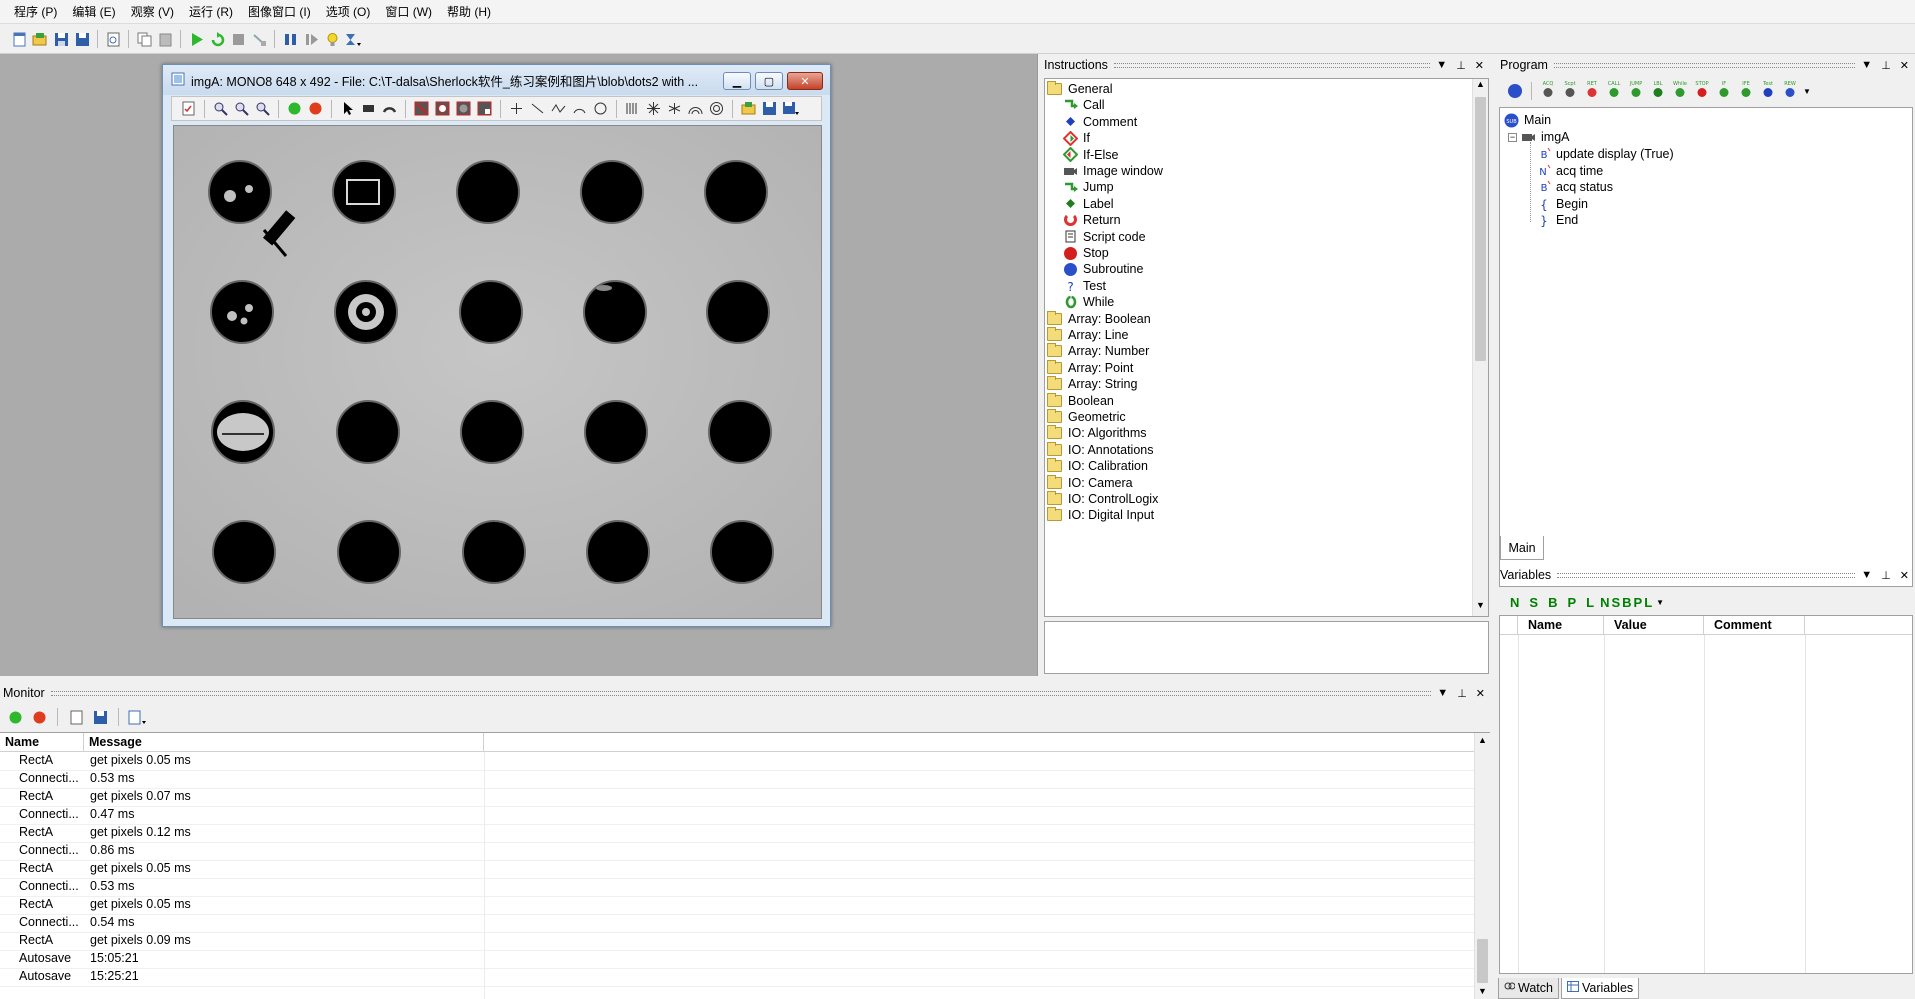  What do you see at coordinates (61, 39) in the screenshot?
I see `save-icon` at bounding box center [61, 39].